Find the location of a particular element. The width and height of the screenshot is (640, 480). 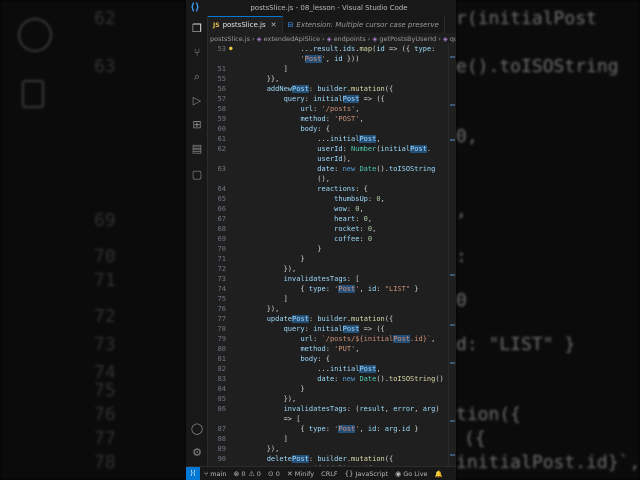

code-line: 59 method: 'POST', is located at coordinates (332, 119).